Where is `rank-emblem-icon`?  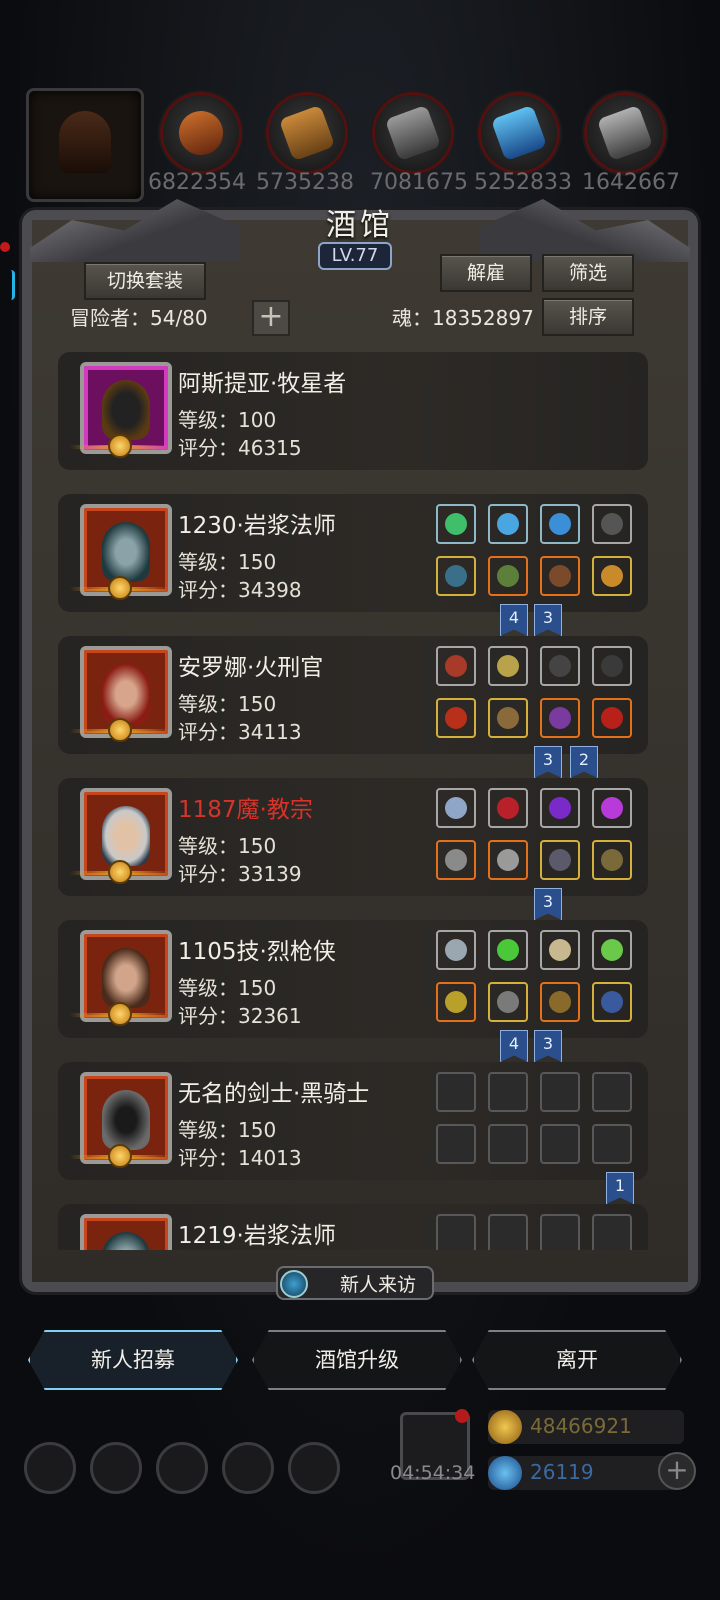
rank-emblem-icon is located at coordinates (120, 873).